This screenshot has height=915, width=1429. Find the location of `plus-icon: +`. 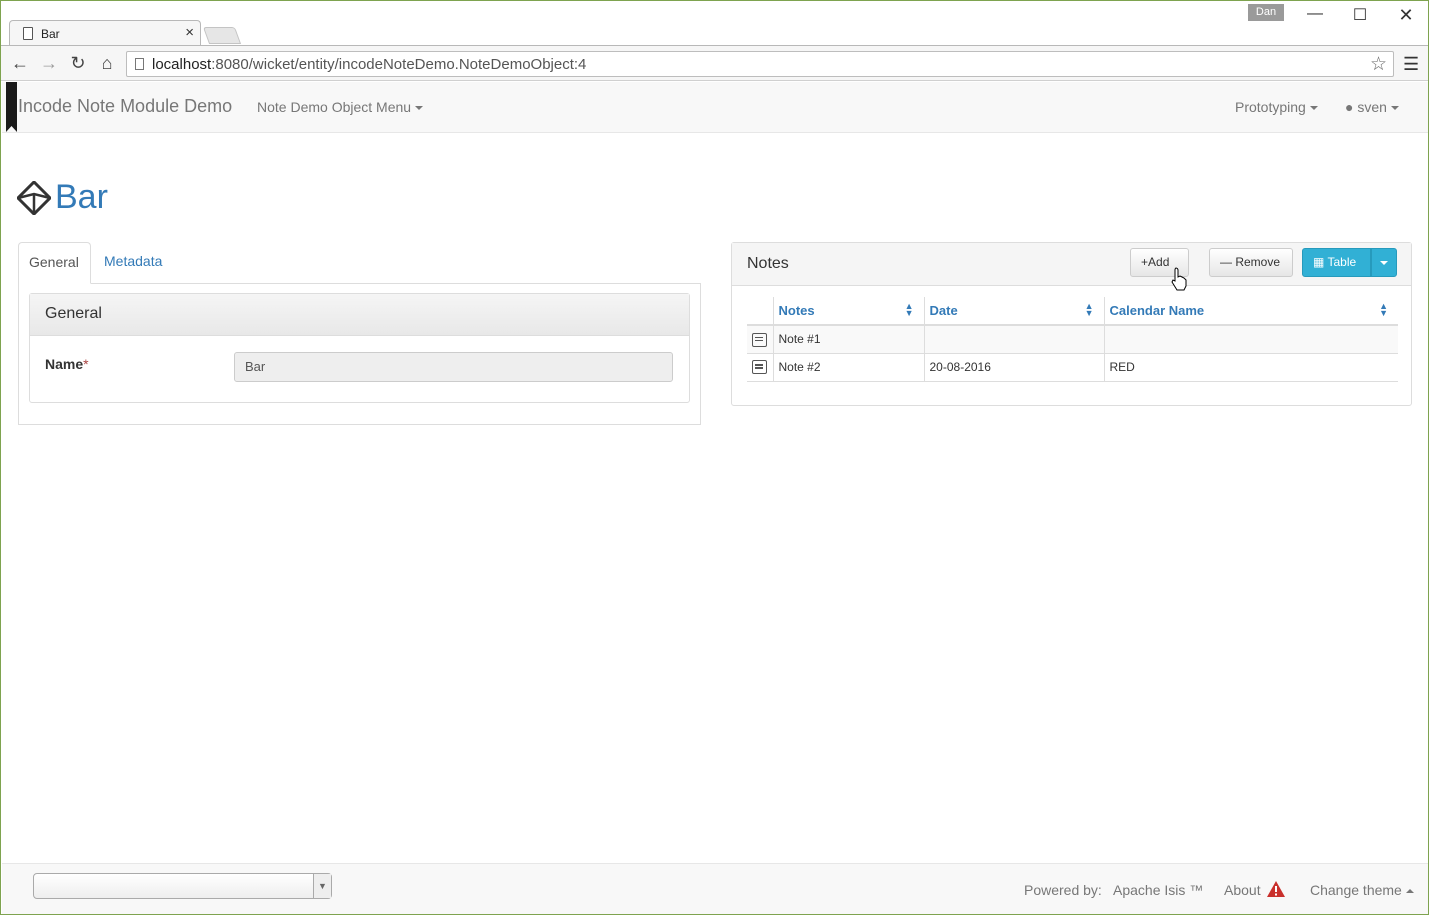

plus-icon: + is located at coordinates (1145, 262).